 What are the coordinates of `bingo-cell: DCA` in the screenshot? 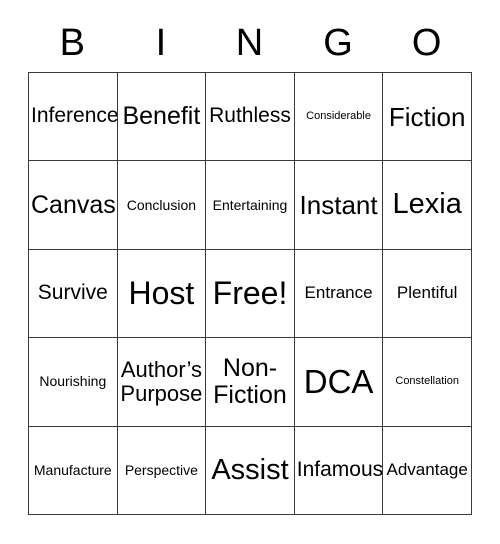 It's located at (339, 382).